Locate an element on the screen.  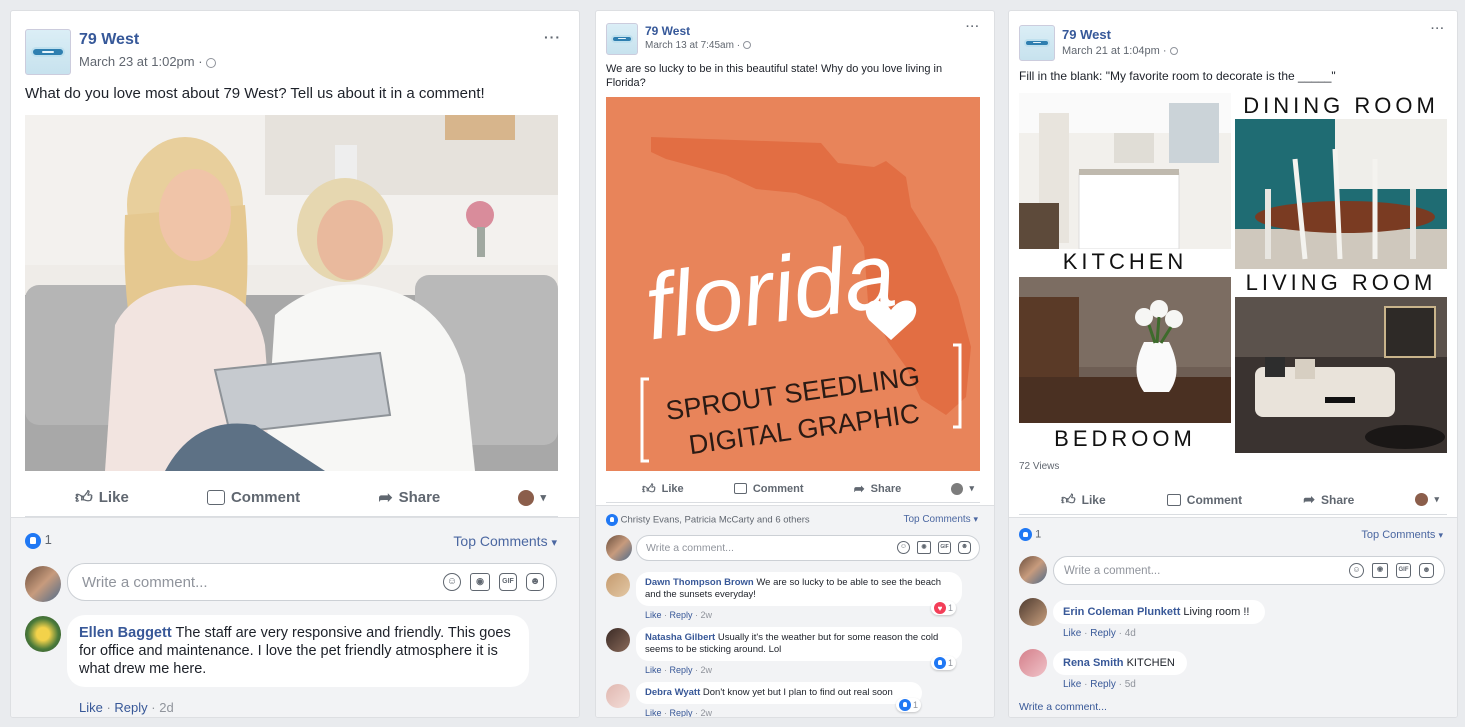
room-collage: KITCHEN DINING ROOM BEDROOM LIVING ROOM is located at coordinates (1233, 273).